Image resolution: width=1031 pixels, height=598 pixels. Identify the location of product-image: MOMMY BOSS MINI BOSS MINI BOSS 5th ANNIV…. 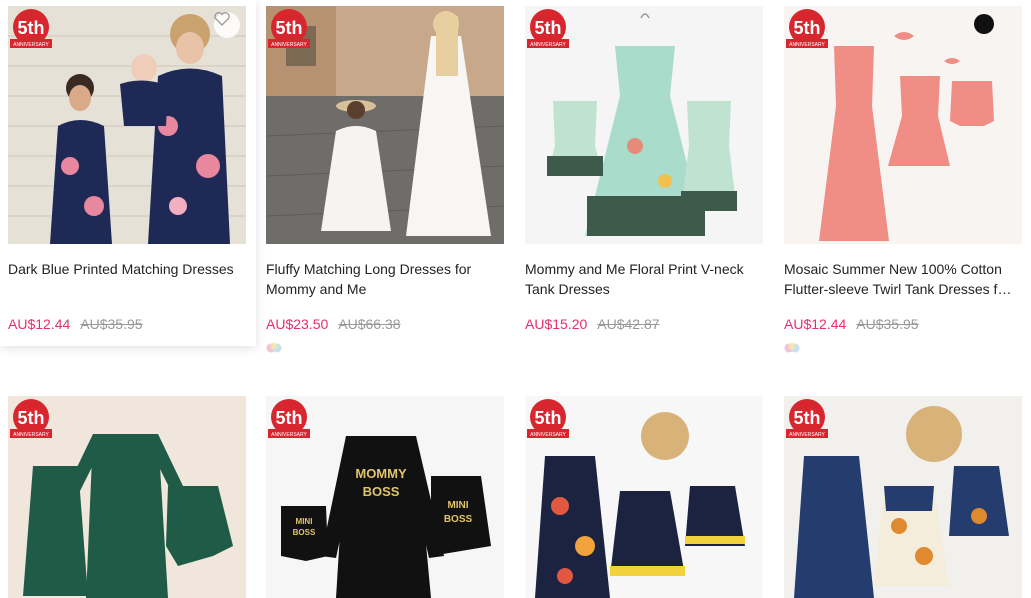
(385, 497).